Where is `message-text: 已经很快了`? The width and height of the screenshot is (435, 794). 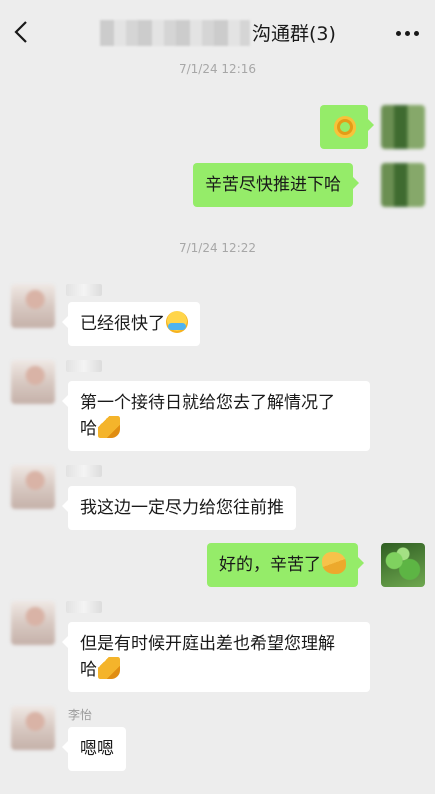 message-text: 已经很快了 is located at coordinates (122, 324).